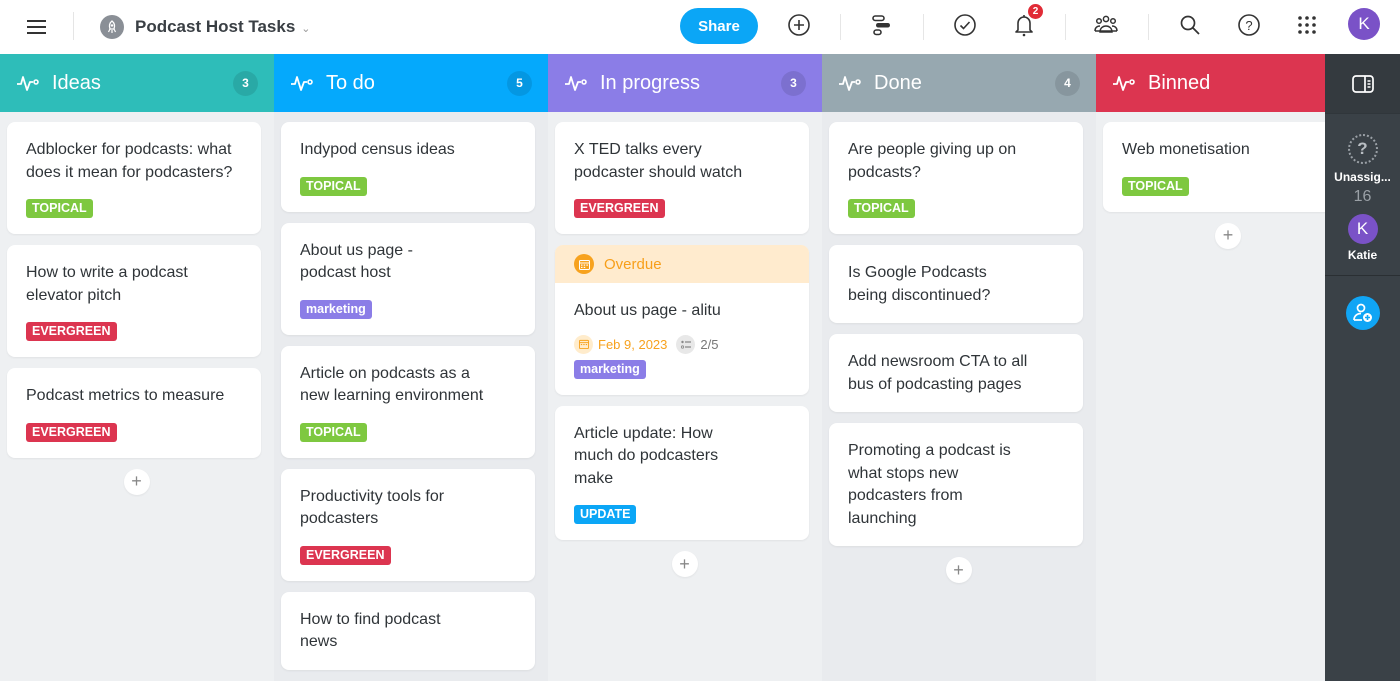 The width and height of the screenshot is (1400, 681). Describe the element at coordinates (1027, 21) in the screenshot. I see `notification-bell-icon: 2` at that location.